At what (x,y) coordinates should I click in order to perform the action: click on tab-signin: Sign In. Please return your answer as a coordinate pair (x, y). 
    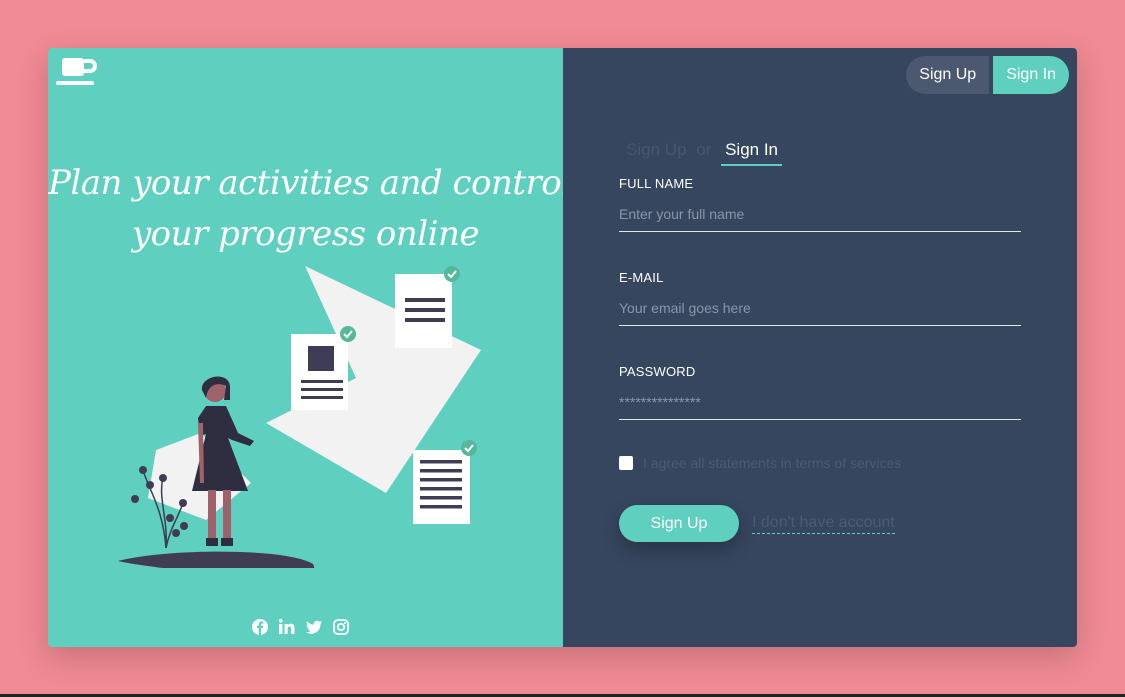
    Looking at the image, I should click on (752, 153).